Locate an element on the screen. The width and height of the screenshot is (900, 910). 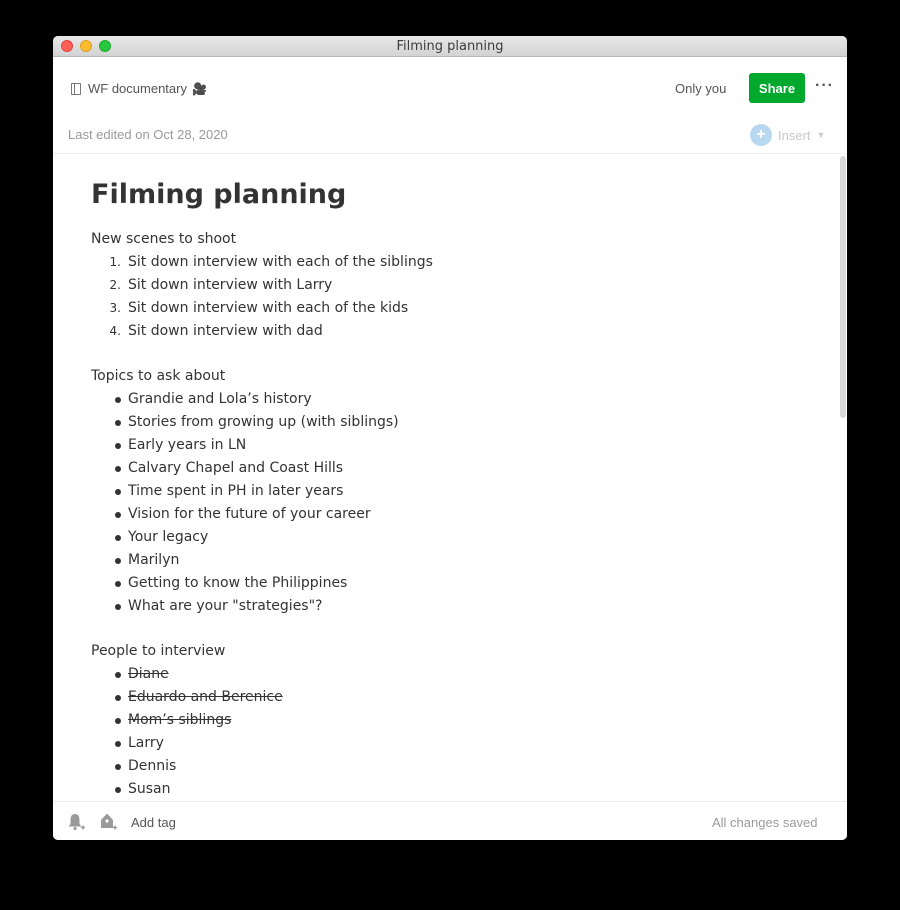
bulleted-list-item: Early years in LN is located at coordinates (441, 445).